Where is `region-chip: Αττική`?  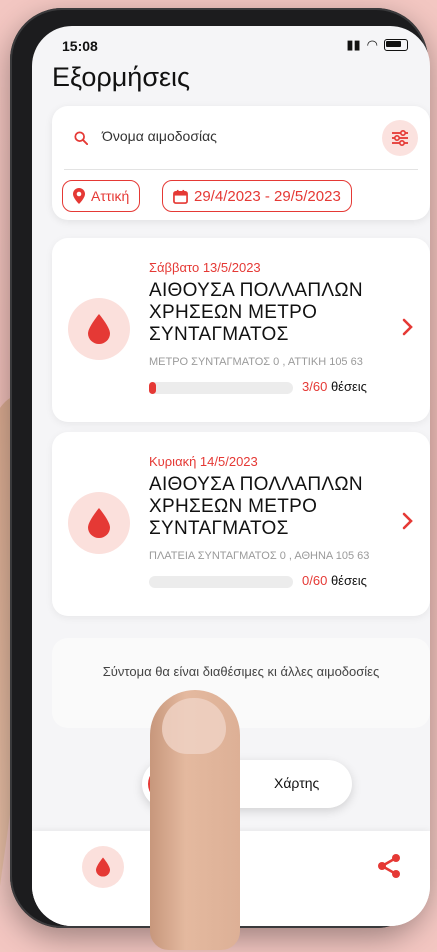
region-chip: Αττική is located at coordinates (101, 196).